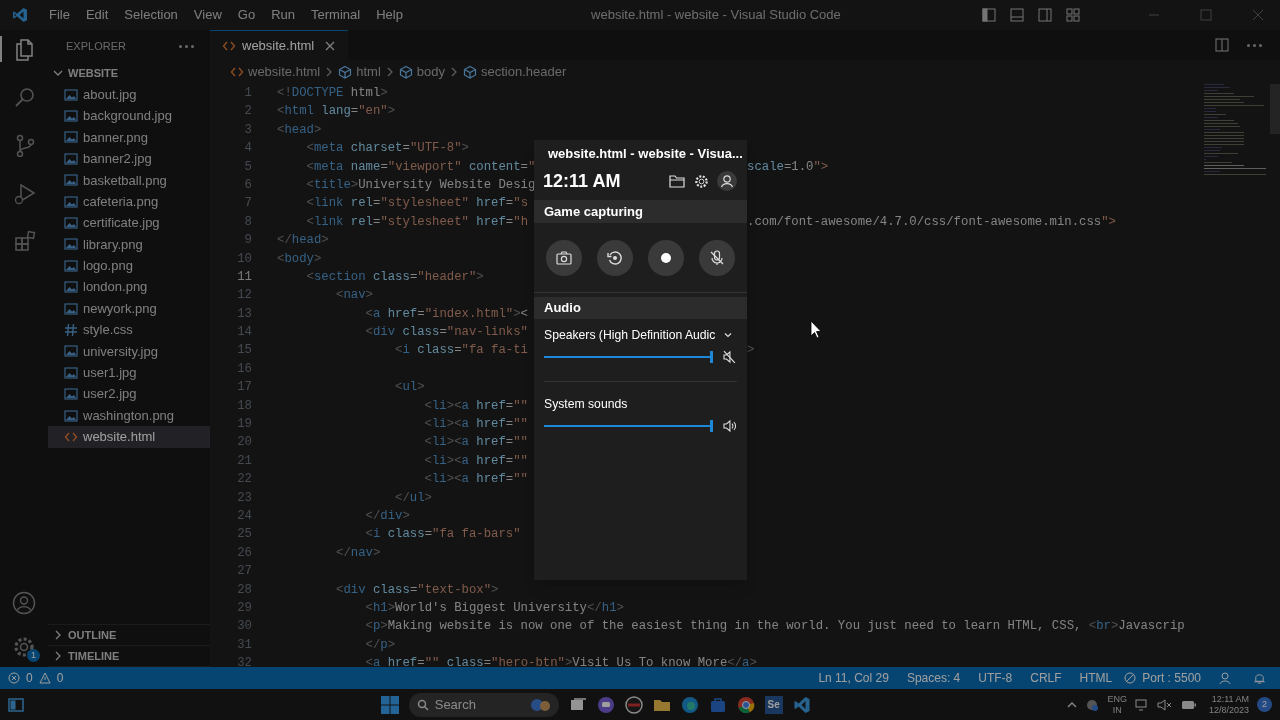 This screenshot has height=720, width=1280. Describe the element at coordinates (244, 627) in the screenshot. I see `line-number: 30` at that location.